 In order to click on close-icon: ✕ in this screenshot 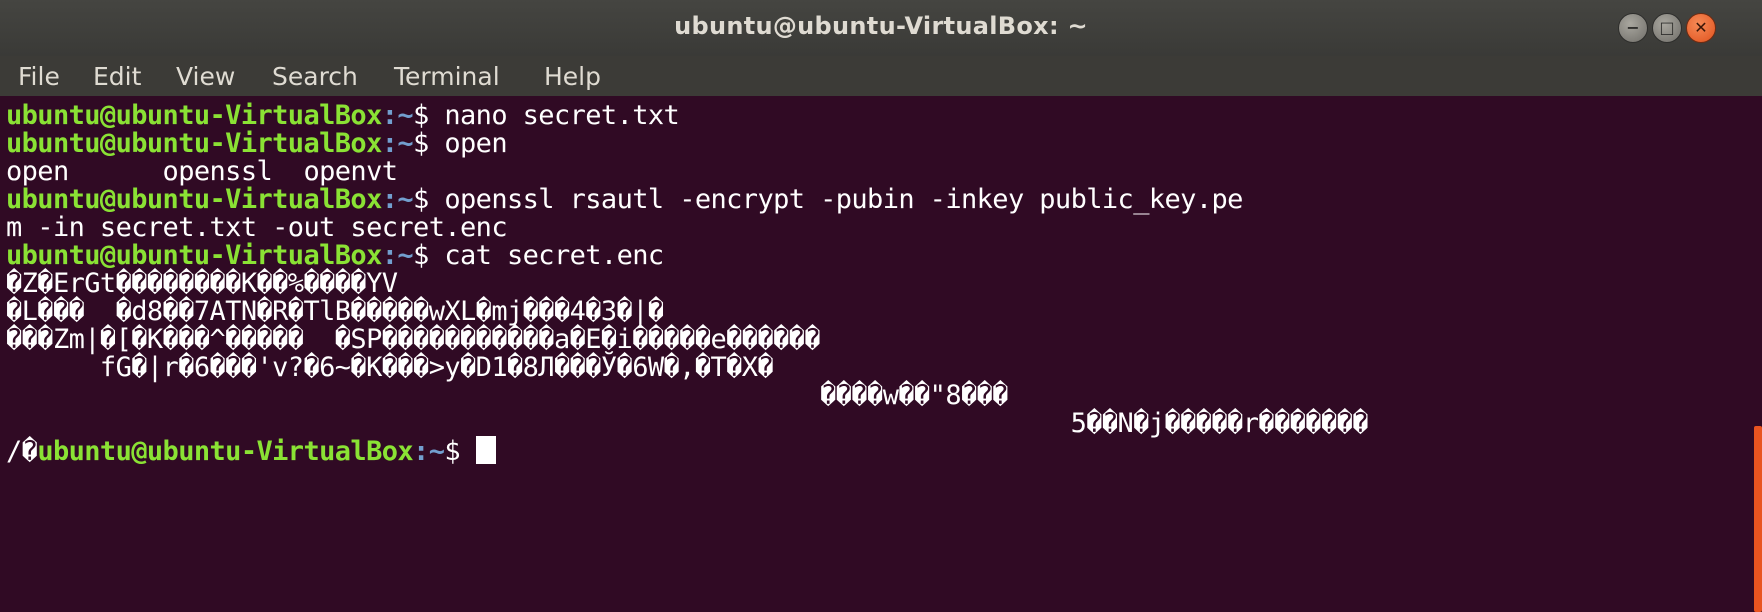, I will do `click(1701, 27)`.